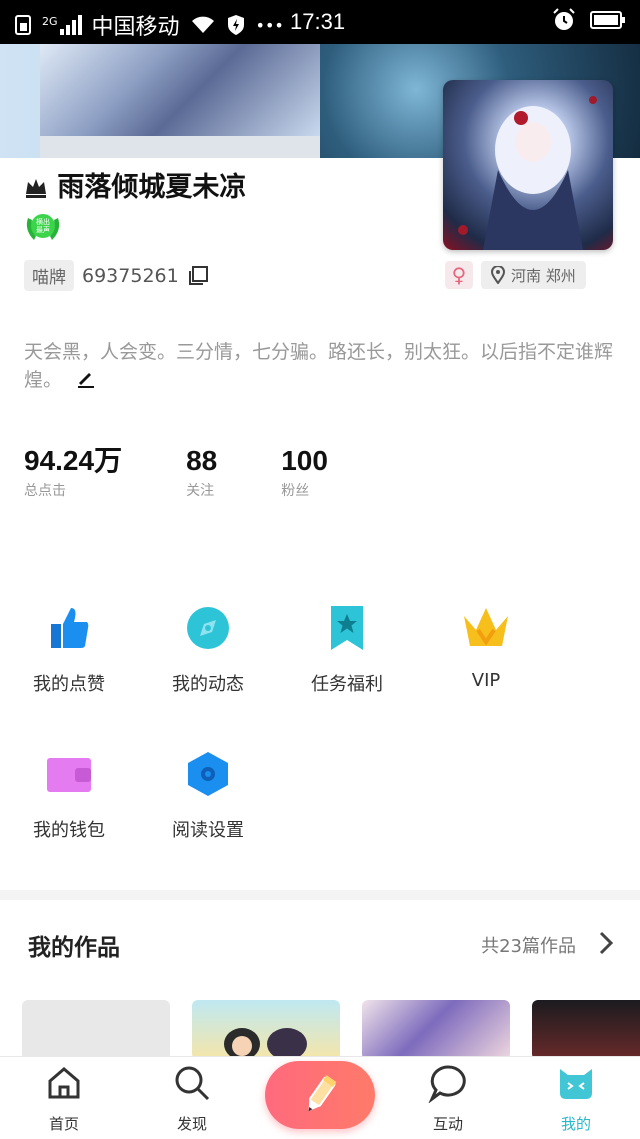 The image size is (640, 1139). What do you see at coordinates (304, 460) in the screenshot?
I see `stat-value: 100` at bounding box center [304, 460].